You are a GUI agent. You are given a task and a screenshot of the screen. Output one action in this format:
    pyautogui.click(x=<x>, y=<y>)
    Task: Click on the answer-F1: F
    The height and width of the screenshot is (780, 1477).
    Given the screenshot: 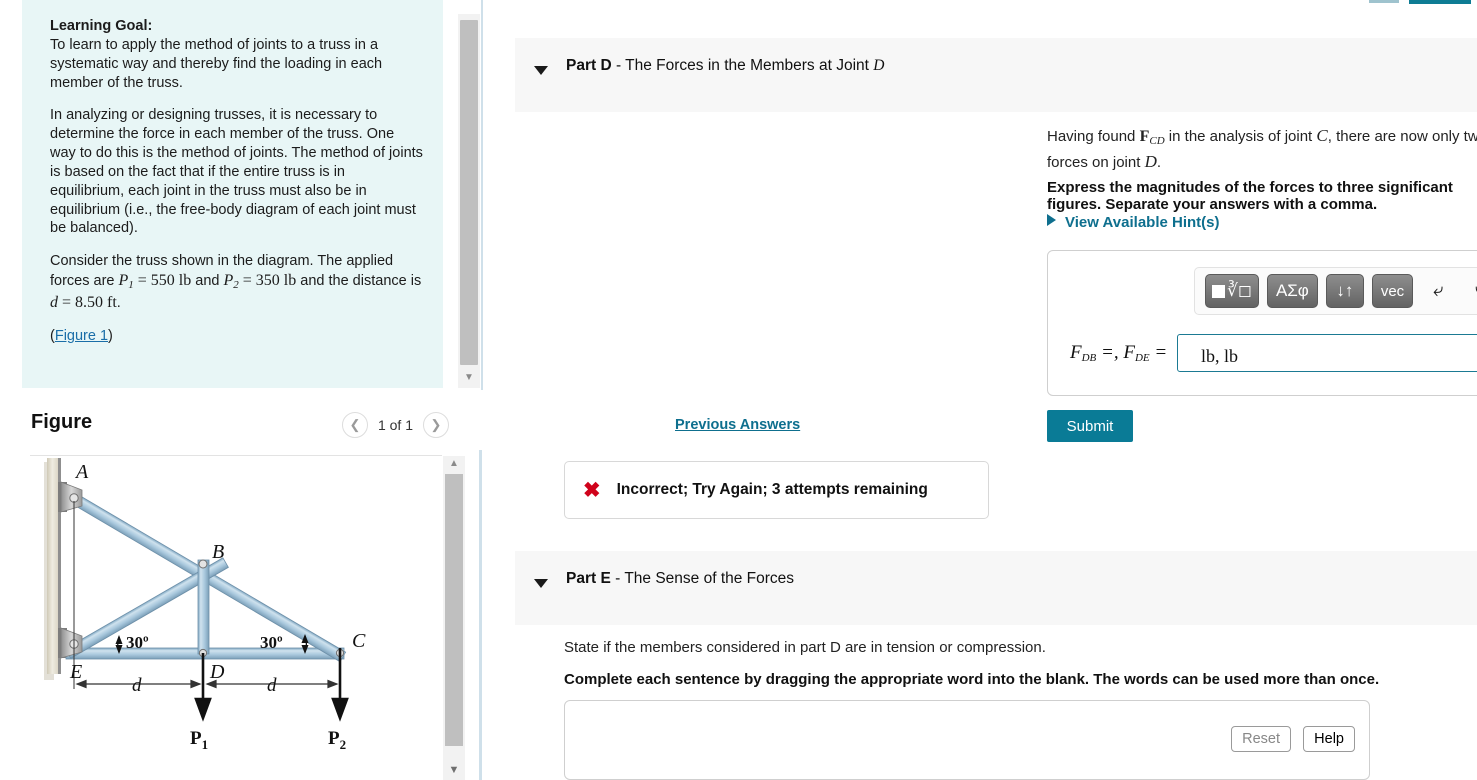 What is the action you would take?
    pyautogui.click(x=1076, y=352)
    